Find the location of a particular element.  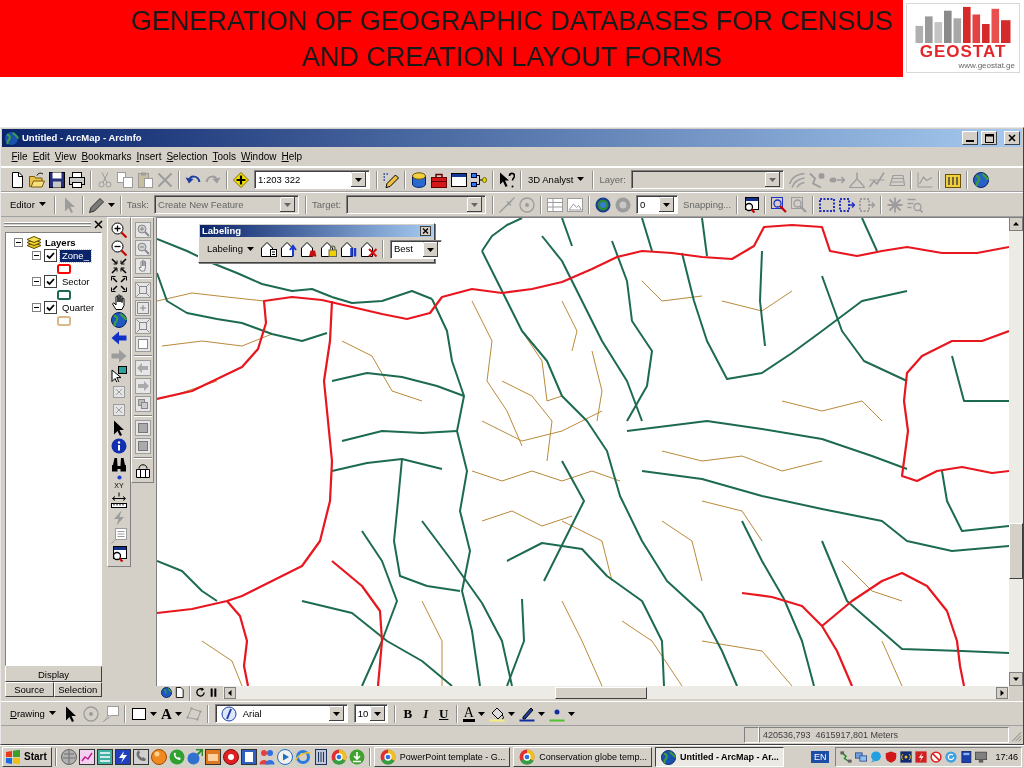

full-extent-globe-icon is located at coordinates (119, 320).